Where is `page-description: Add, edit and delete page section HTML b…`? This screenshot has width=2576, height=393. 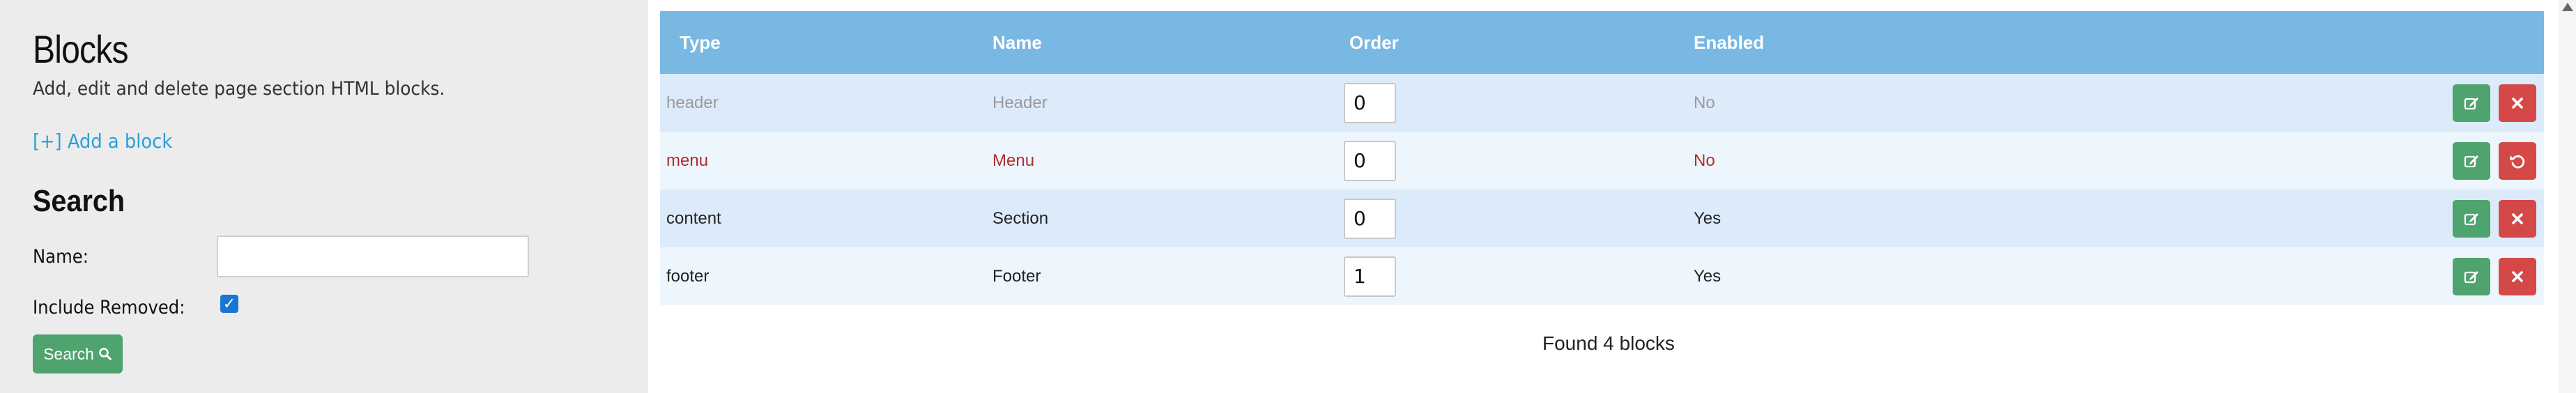 page-description: Add, edit and delete page section HTML b… is located at coordinates (239, 89).